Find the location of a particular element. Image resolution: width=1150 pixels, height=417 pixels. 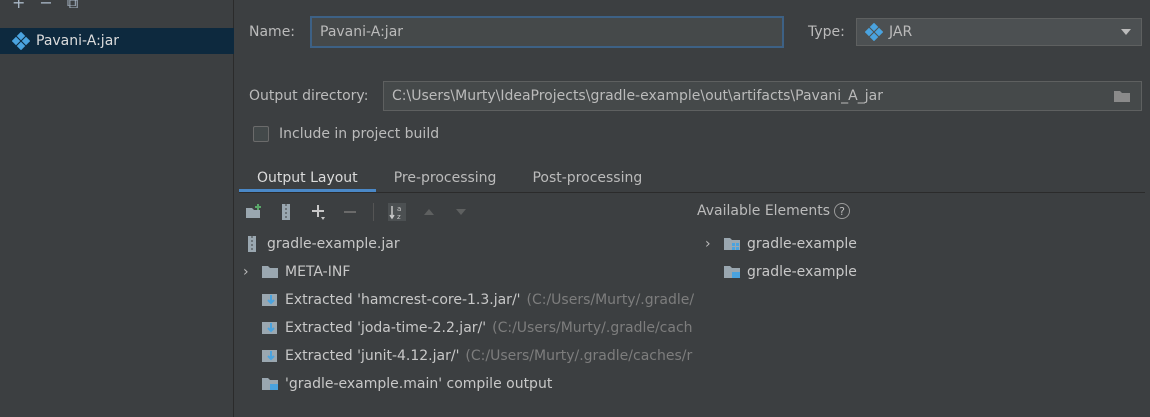

list-item: 'gradle-example.main' compile output is located at coordinates (470, 384).